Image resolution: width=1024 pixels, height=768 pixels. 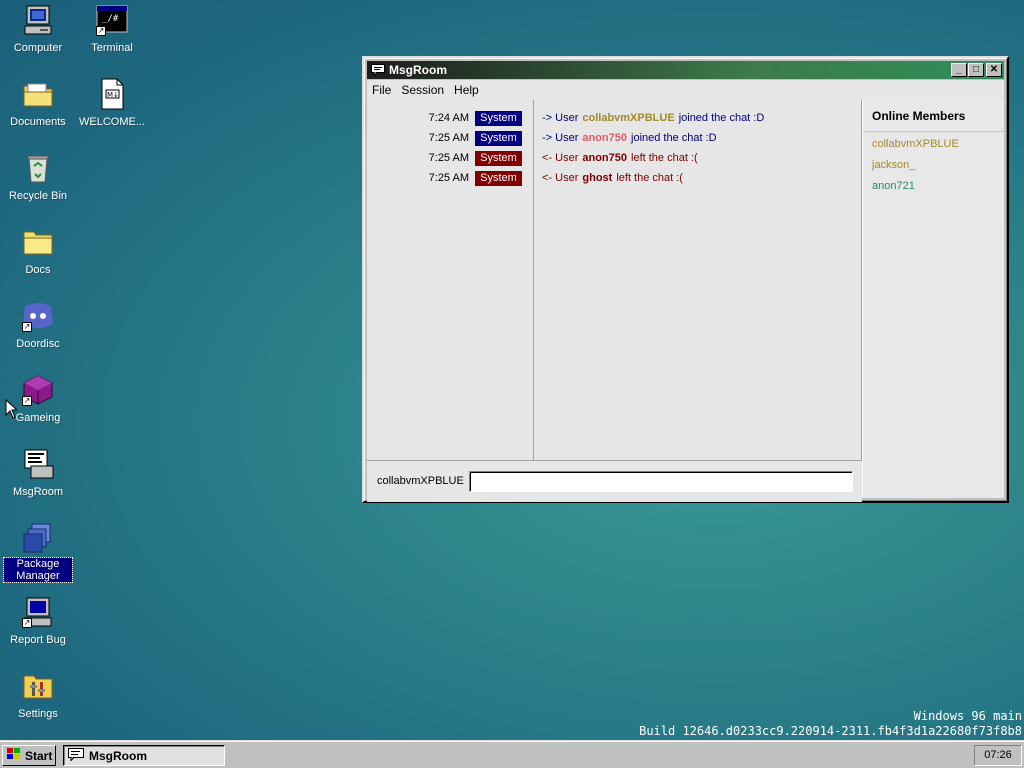 I want to click on desktop-icon-terminal: _/# ↗ Terminal, so click(x=112, y=29).